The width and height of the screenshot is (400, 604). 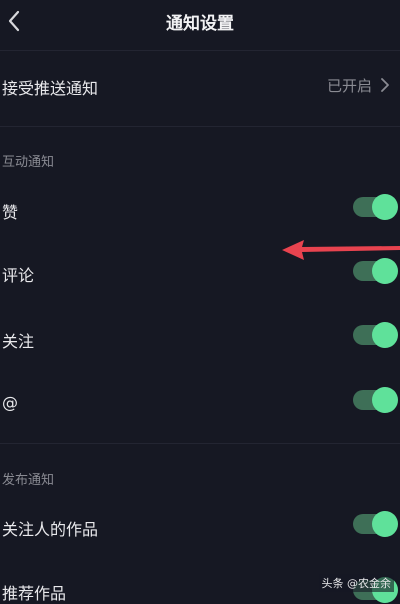 I want to click on push-notification-status: 已开启, so click(x=349, y=86).